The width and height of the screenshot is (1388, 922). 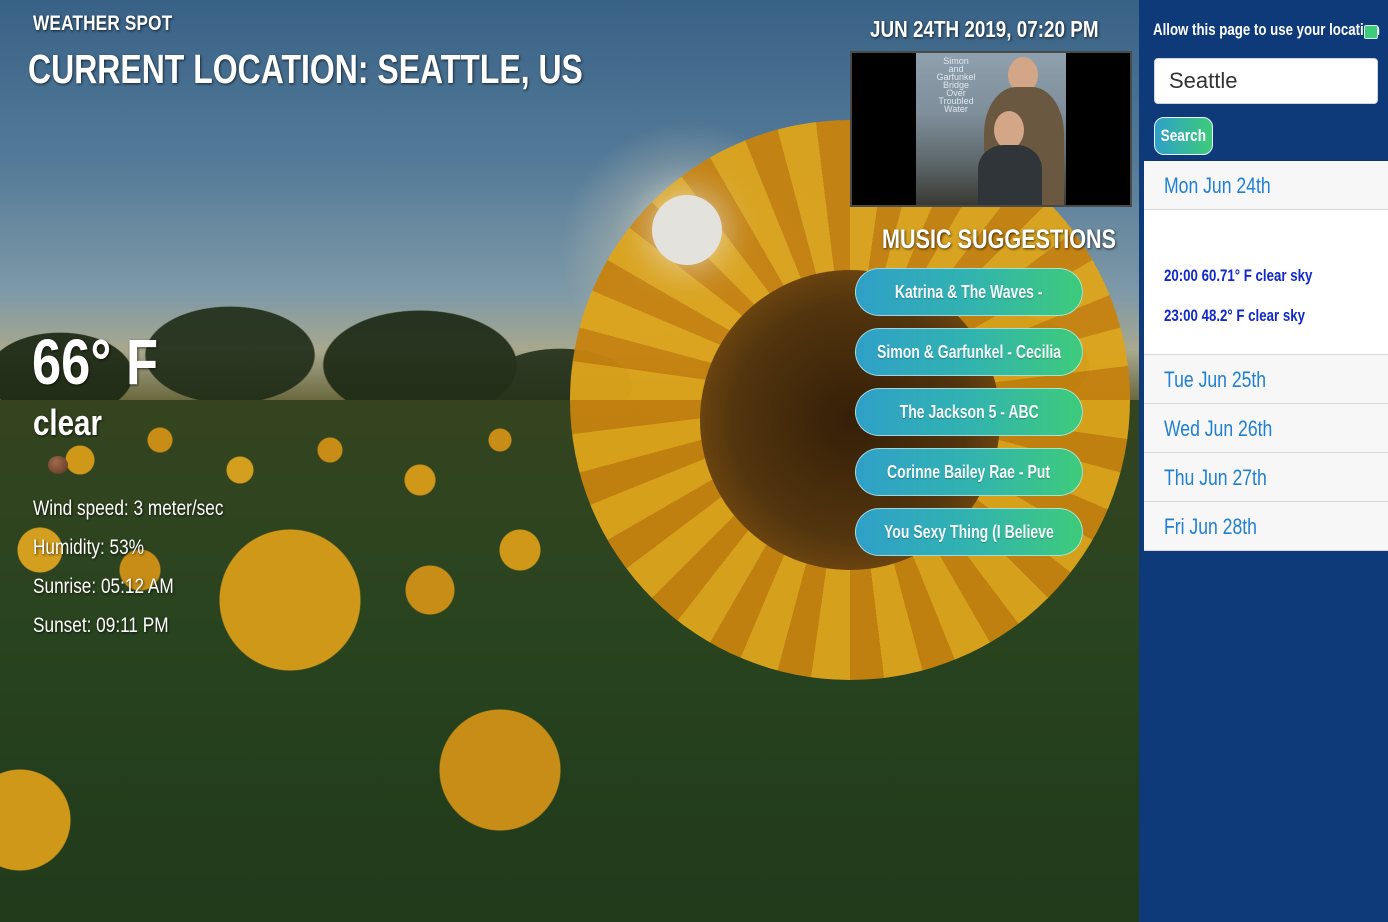 What do you see at coordinates (1266, 526) in the screenshot?
I see `forecast-day-fri: Fri Jun 28th` at bounding box center [1266, 526].